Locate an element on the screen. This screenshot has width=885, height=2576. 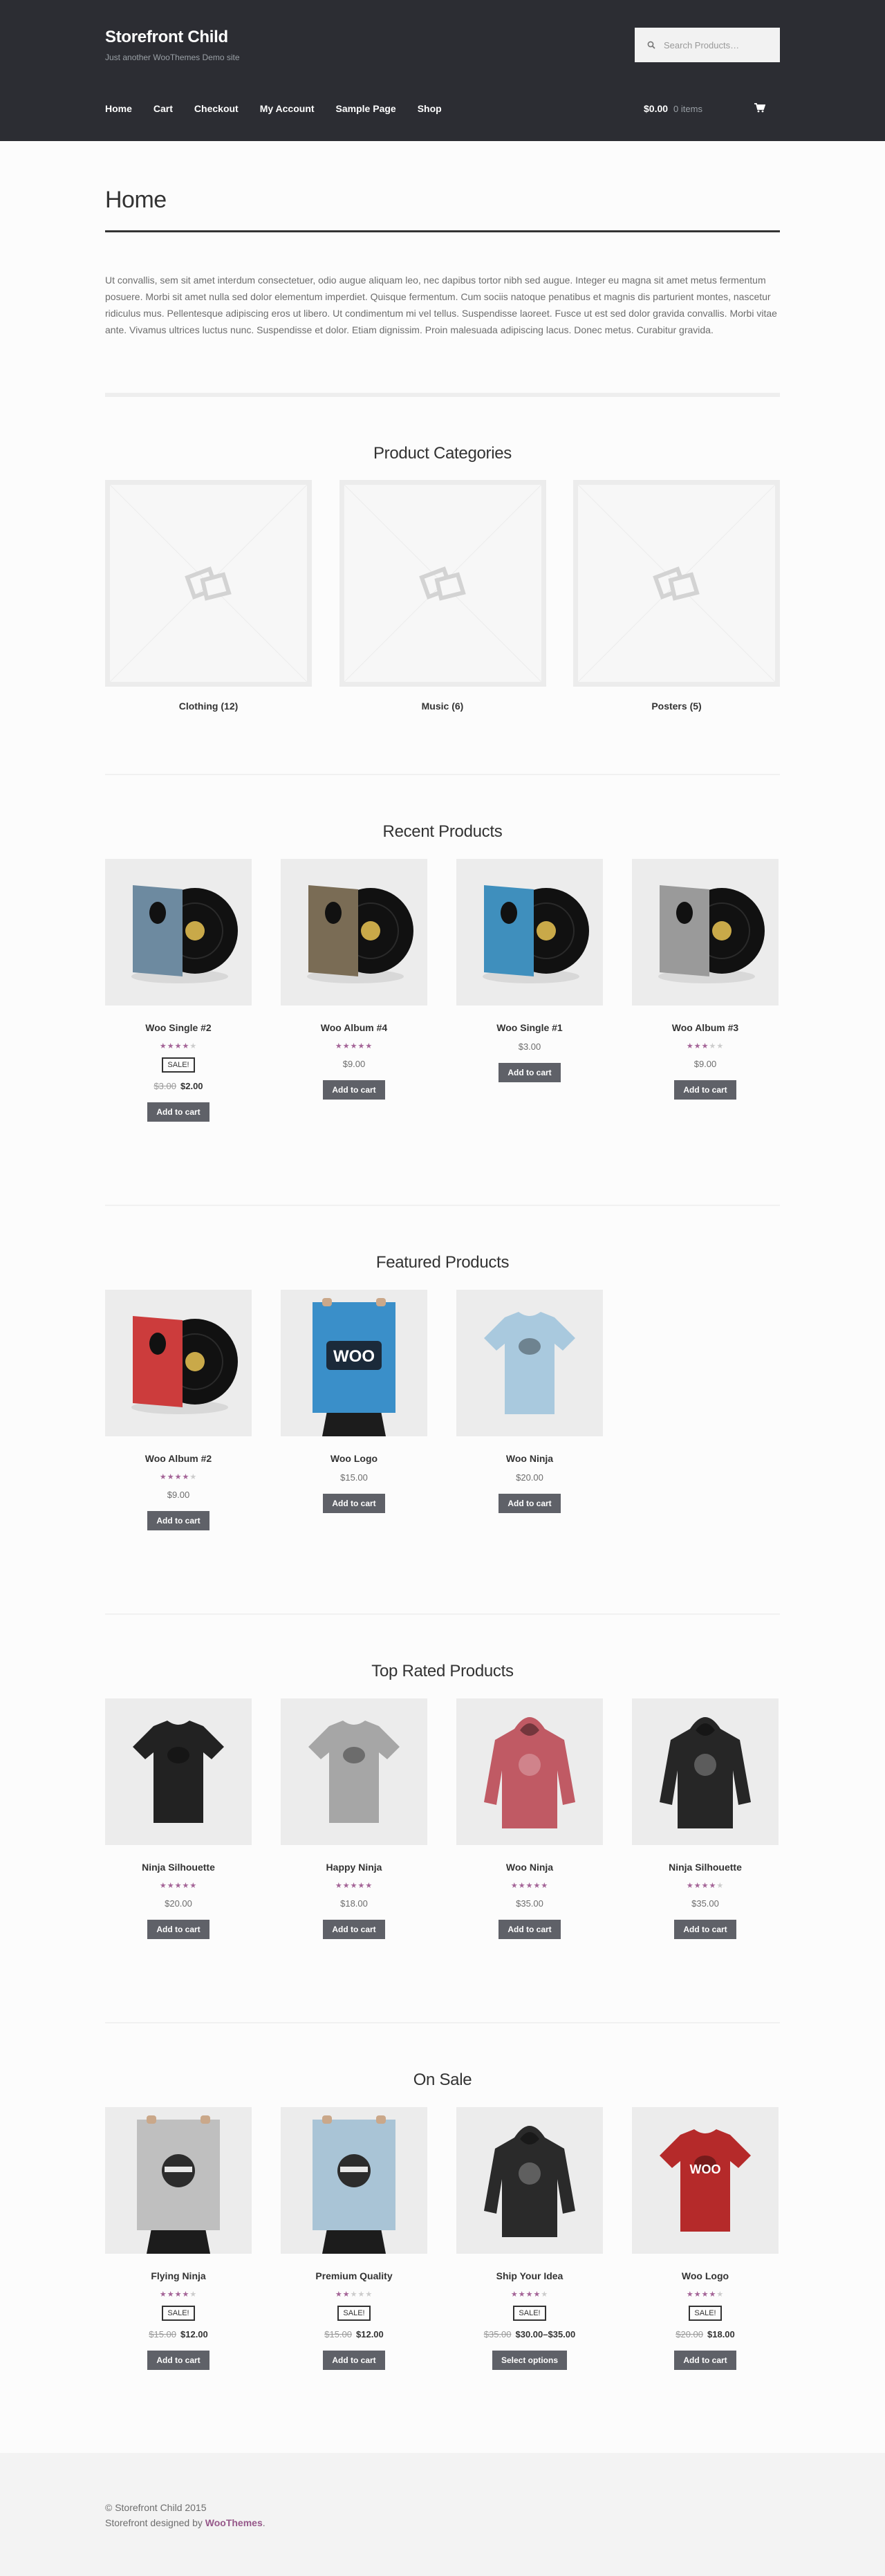
product-name: Woo Single #2 is located at coordinates (178, 1027).